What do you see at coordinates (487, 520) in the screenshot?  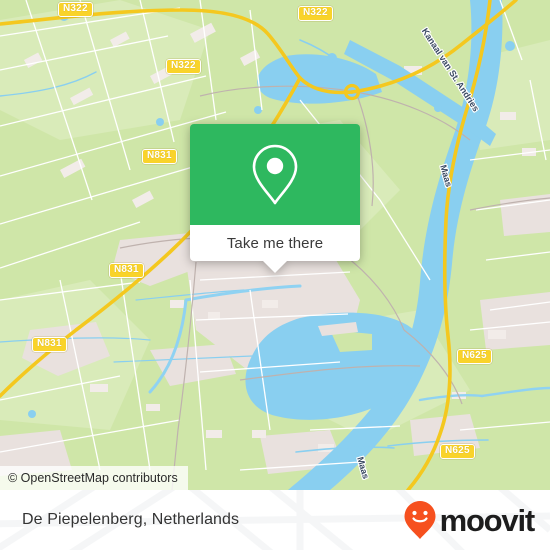 I see `moovit-wordmark: moovit` at bounding box center [487, 520].